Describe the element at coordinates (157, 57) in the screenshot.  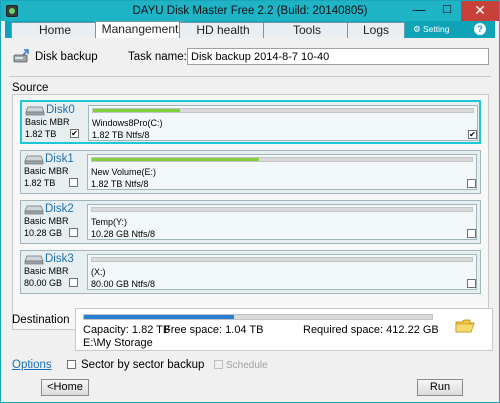
I see `task-name-label: Task name:` at that location.